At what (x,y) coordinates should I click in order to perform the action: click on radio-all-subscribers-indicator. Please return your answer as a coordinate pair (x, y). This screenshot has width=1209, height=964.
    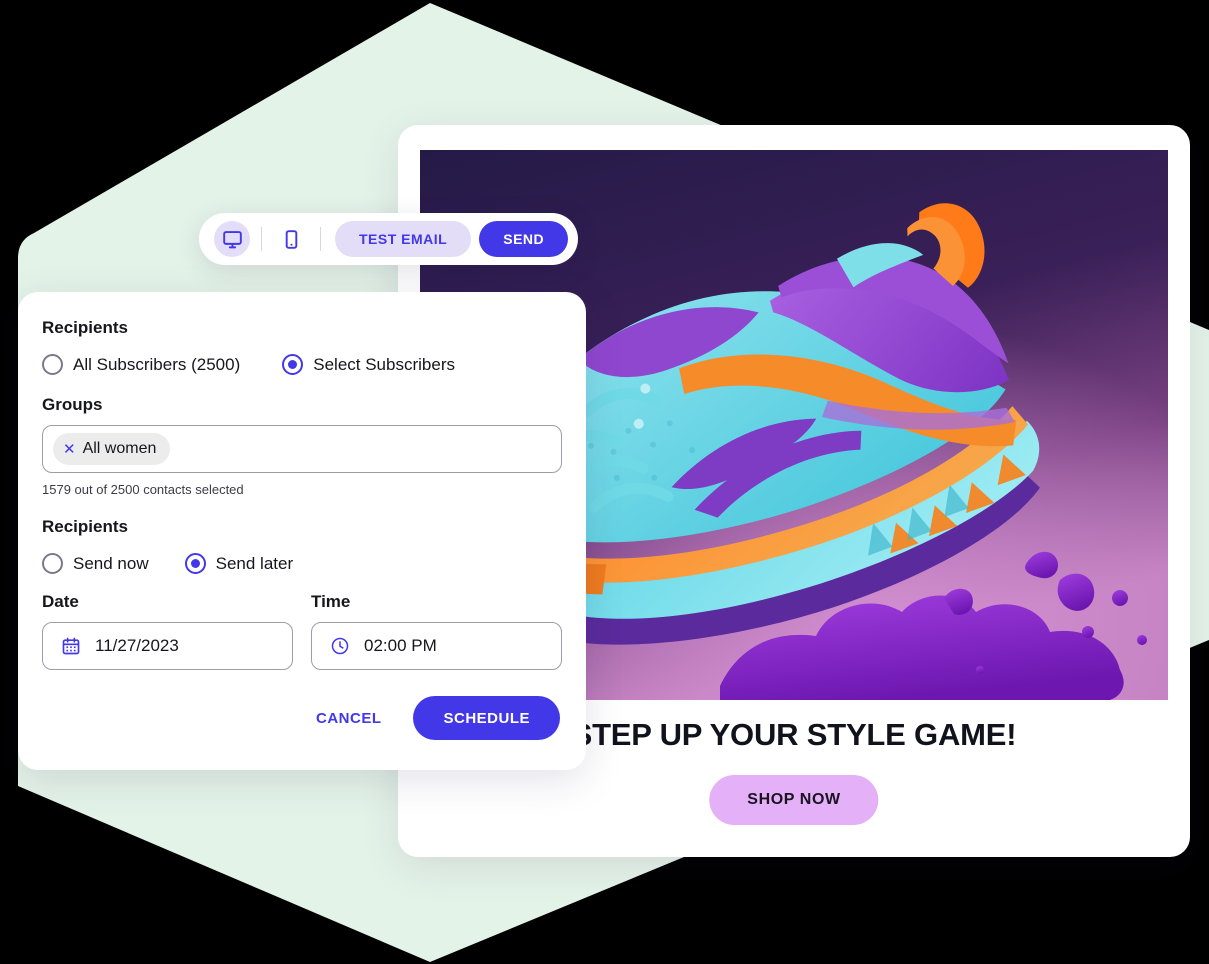
    Looking at the image, I should click on (52, 364).